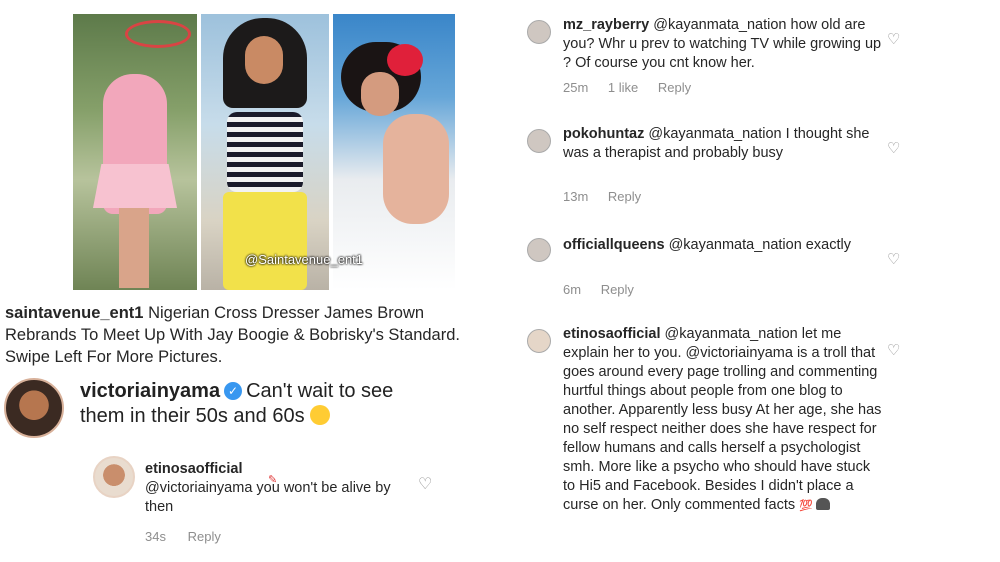 The height and width of the screenshot is (562, 1000). What do you see at coordinates (158, 34) in the screenshot?
I see `basketball-hoop` at bounding box center [158, 34].